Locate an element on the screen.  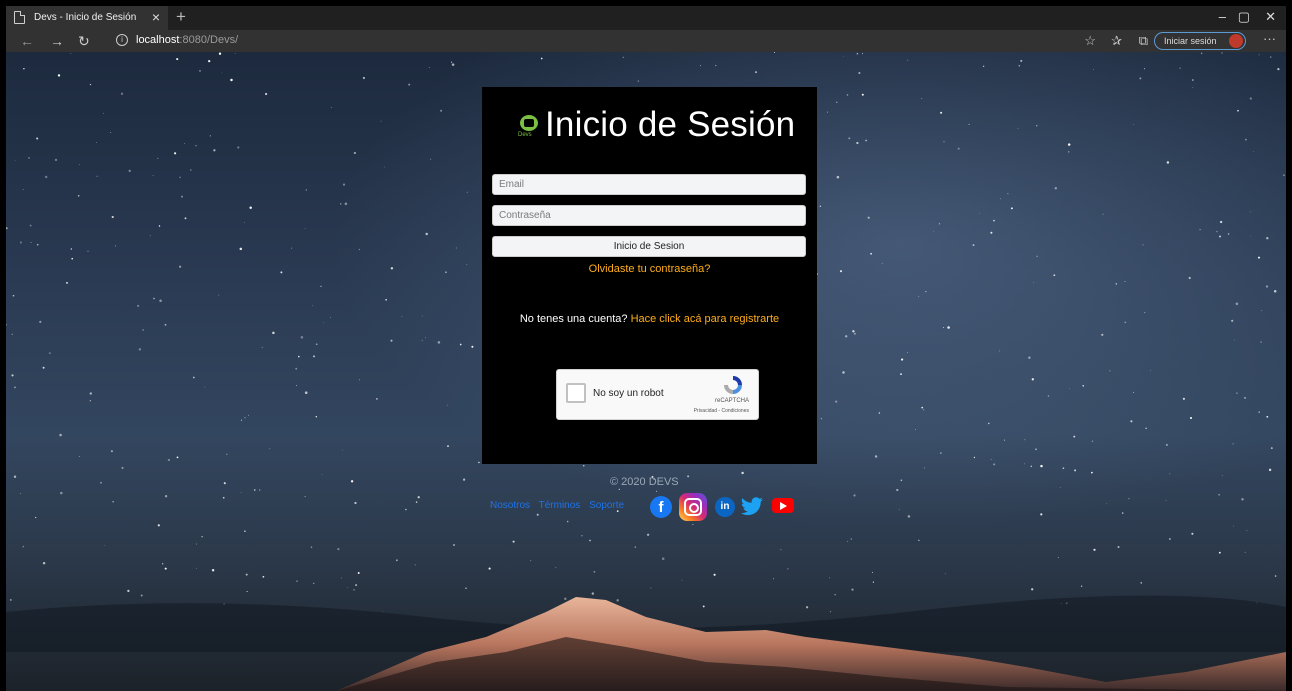
password-field is located at coordinates (649, 215).